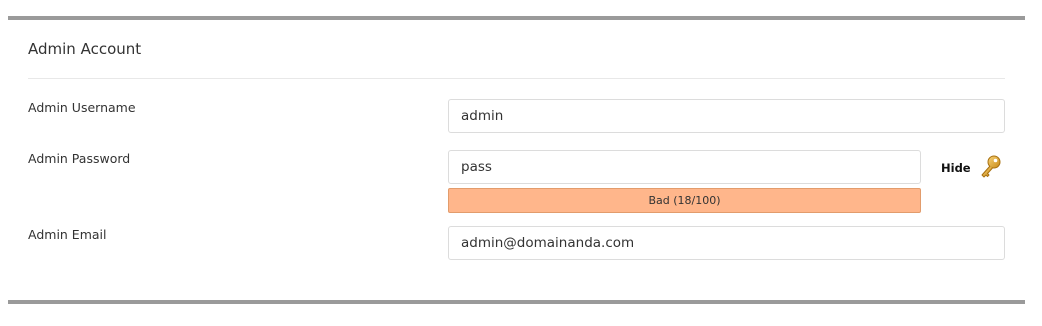  I want to click on admin-email-input, so click(726, 243).